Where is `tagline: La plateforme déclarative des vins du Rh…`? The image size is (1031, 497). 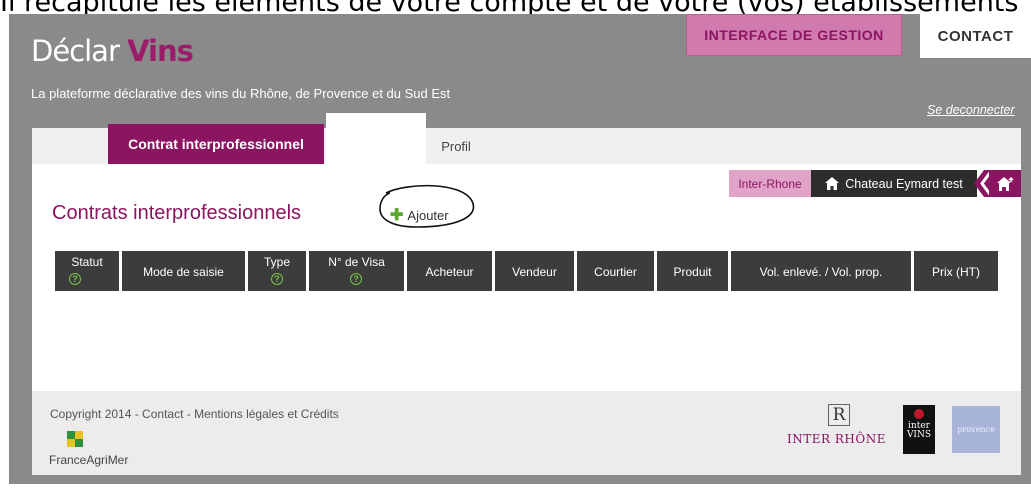
tagline: La plateforme déclarative des vins du Rh… is located at coordinates (241, 93).